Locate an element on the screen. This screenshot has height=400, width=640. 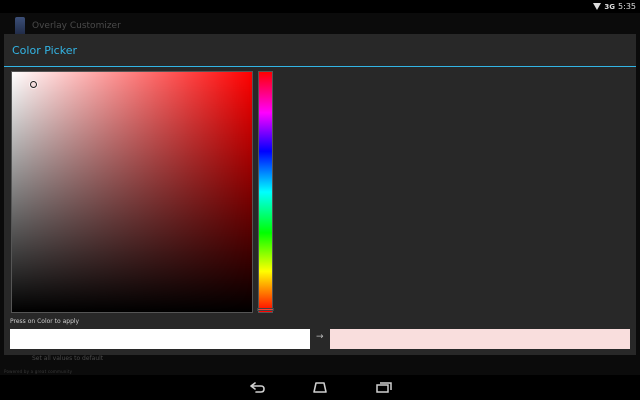
clock: 5:35 is located at coordinates (627, 6).